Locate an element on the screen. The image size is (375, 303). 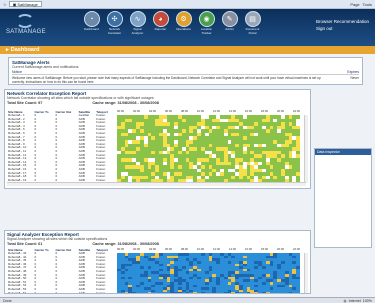
network-heatmap is located at coordinates (208, 149).